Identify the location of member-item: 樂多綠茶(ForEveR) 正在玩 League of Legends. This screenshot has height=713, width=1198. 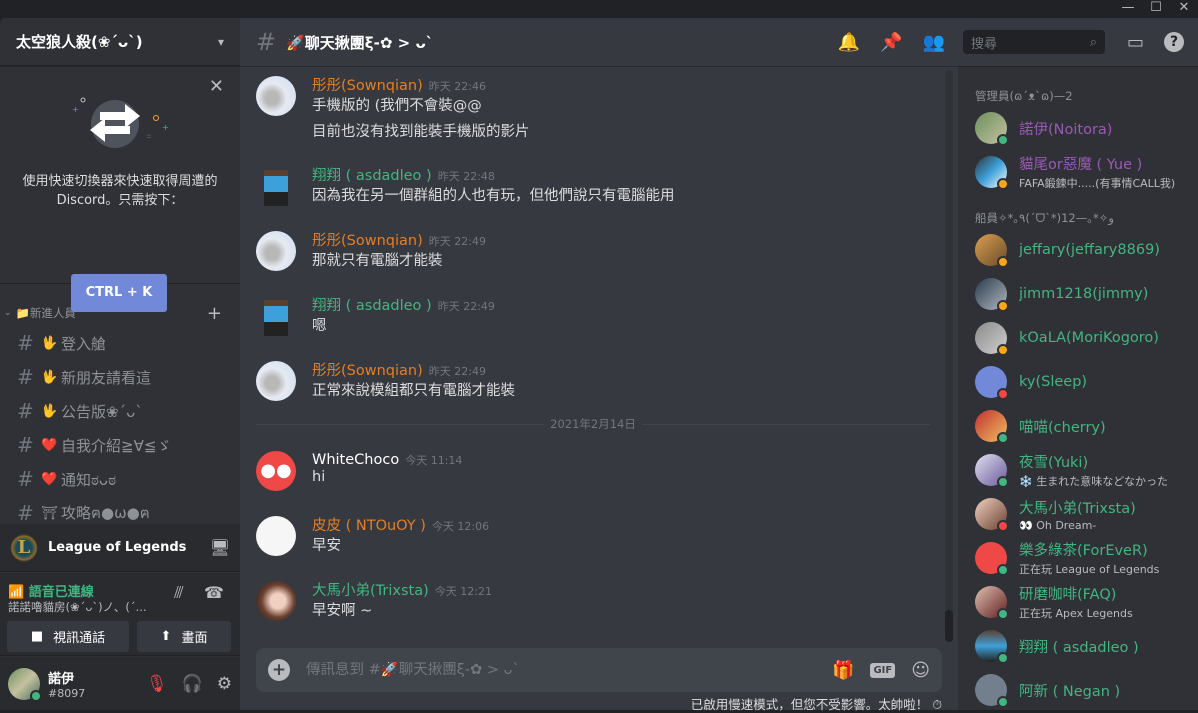
(1078, 558).